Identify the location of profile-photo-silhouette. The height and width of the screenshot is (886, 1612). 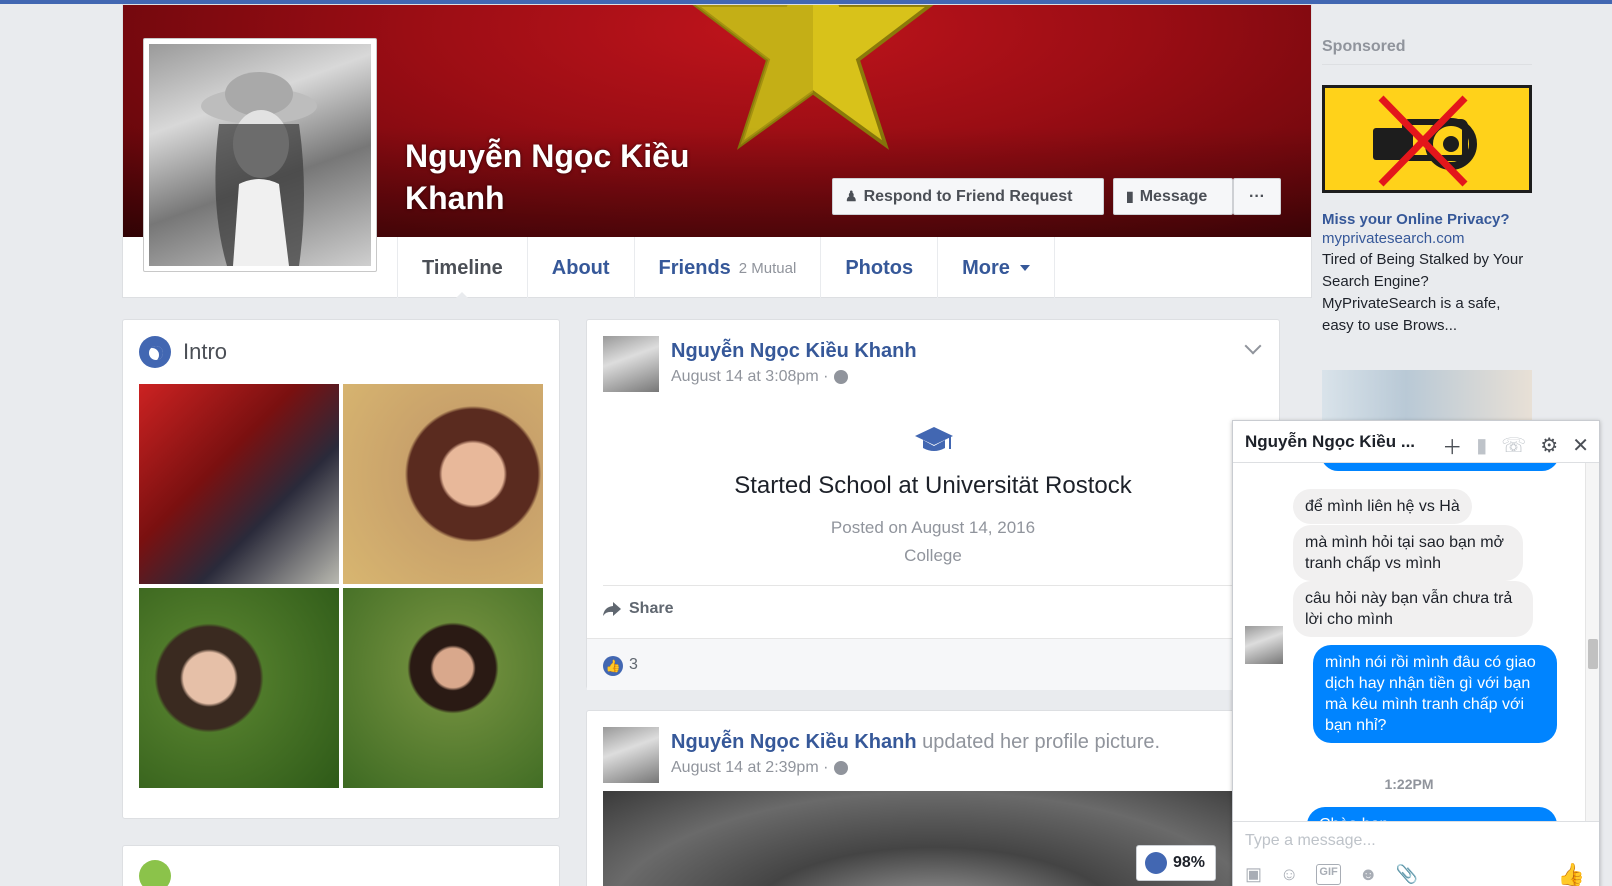
(259, 169).